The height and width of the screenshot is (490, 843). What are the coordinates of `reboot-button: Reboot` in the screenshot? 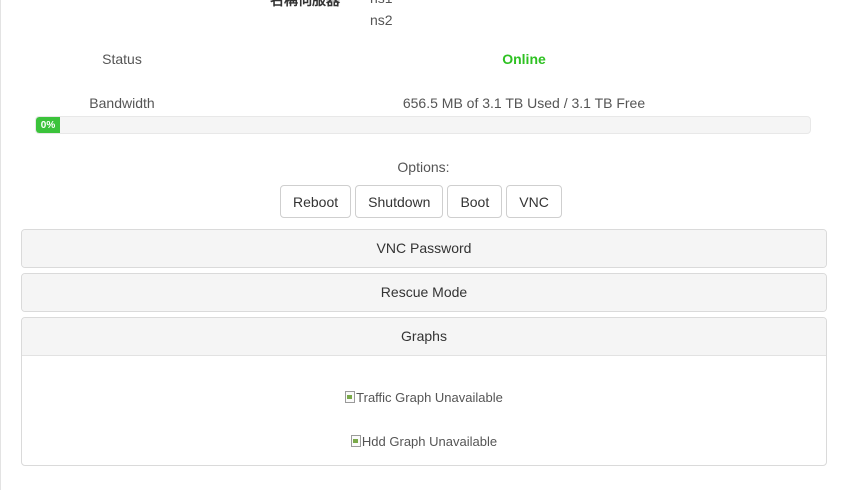 It's located at (316, 201).